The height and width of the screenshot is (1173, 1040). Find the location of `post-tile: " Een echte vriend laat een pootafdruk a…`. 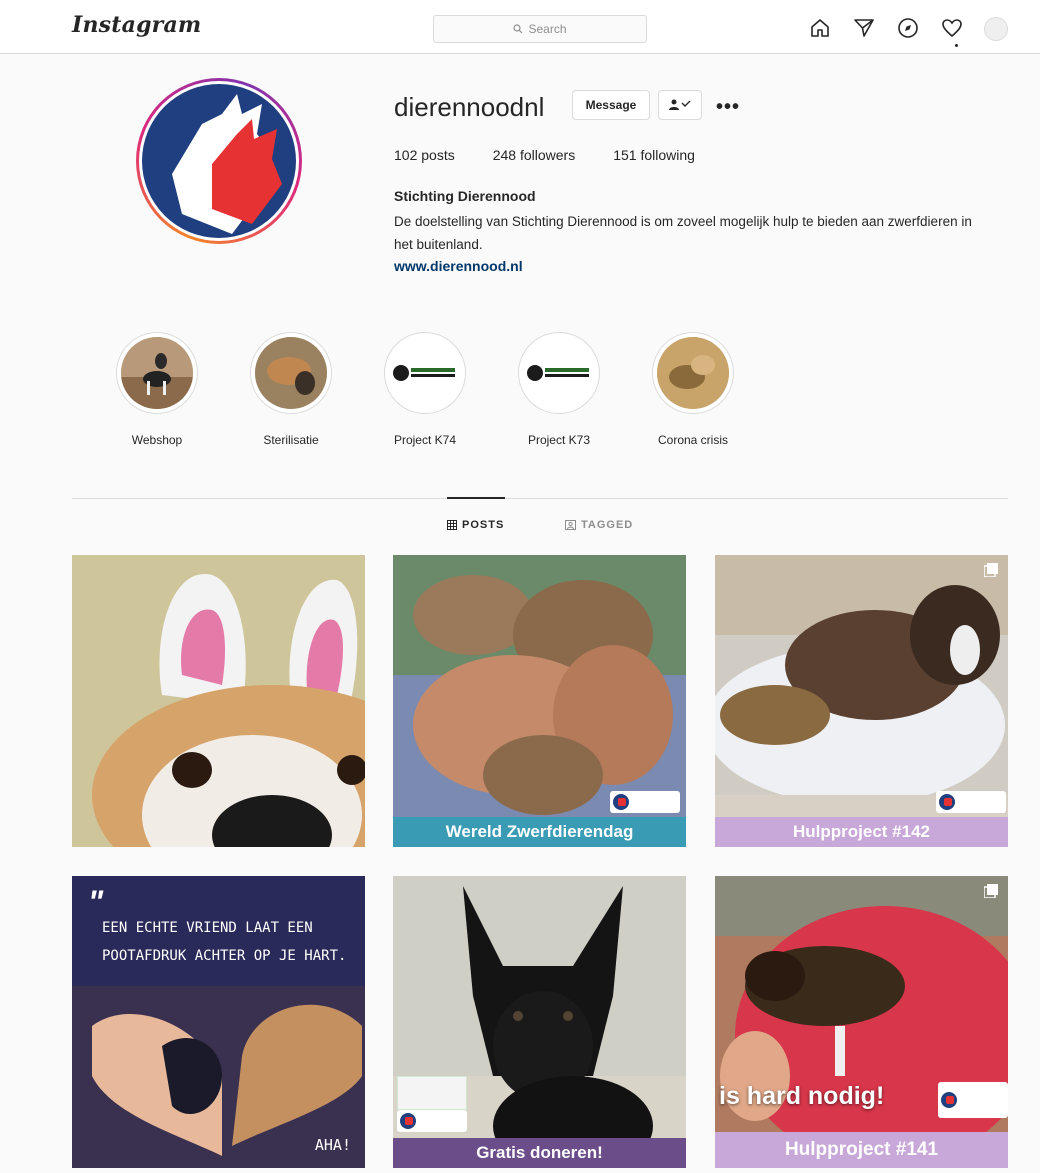

post-tile: " Een echte vriend laat een pootafdruk a… is located at coordinates (218, 1022).